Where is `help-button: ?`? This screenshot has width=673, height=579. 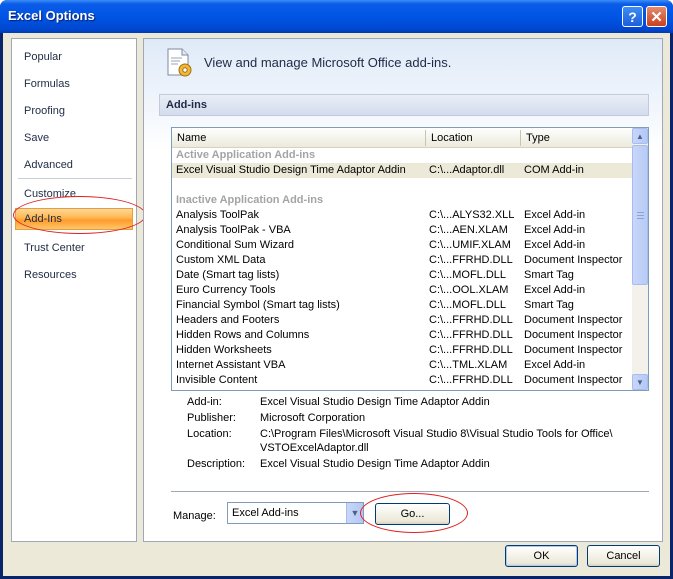 help-button: ? is located at coordinates (632, 16).